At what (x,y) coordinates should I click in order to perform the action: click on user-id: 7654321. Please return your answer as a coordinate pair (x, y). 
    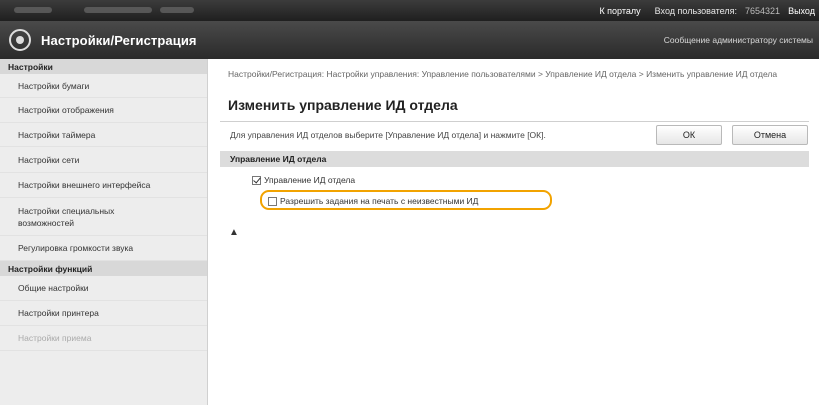
    Looking at the image, I should click on (763, 10).